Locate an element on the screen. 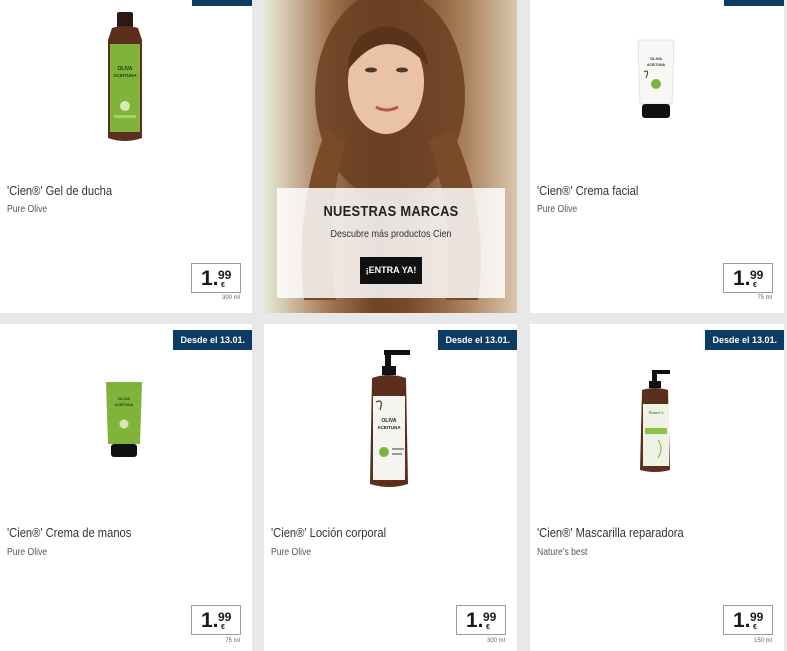 The width and height of the screenshot is (787, 651). product-name: 'Cien®' Crema facial is located at coordinates (587, 190).